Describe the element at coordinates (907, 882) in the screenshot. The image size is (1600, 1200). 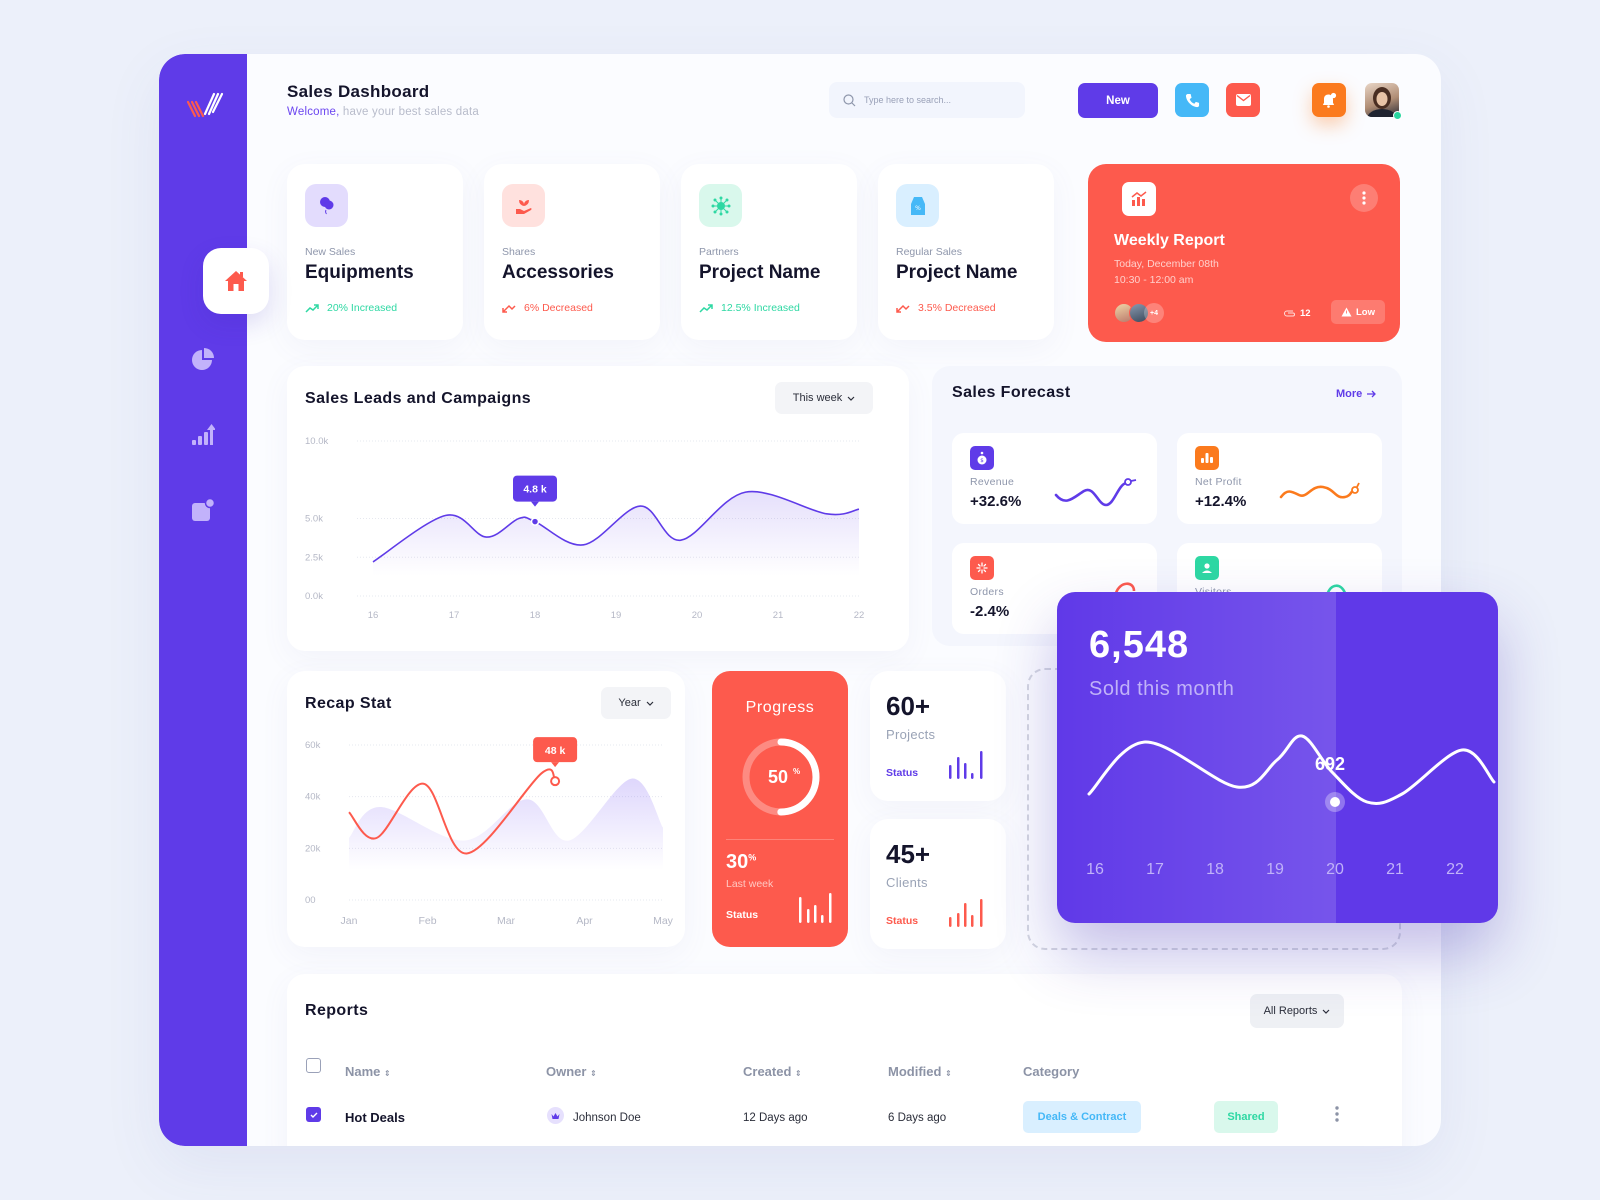
I see `clients-label: Clients` at that location.